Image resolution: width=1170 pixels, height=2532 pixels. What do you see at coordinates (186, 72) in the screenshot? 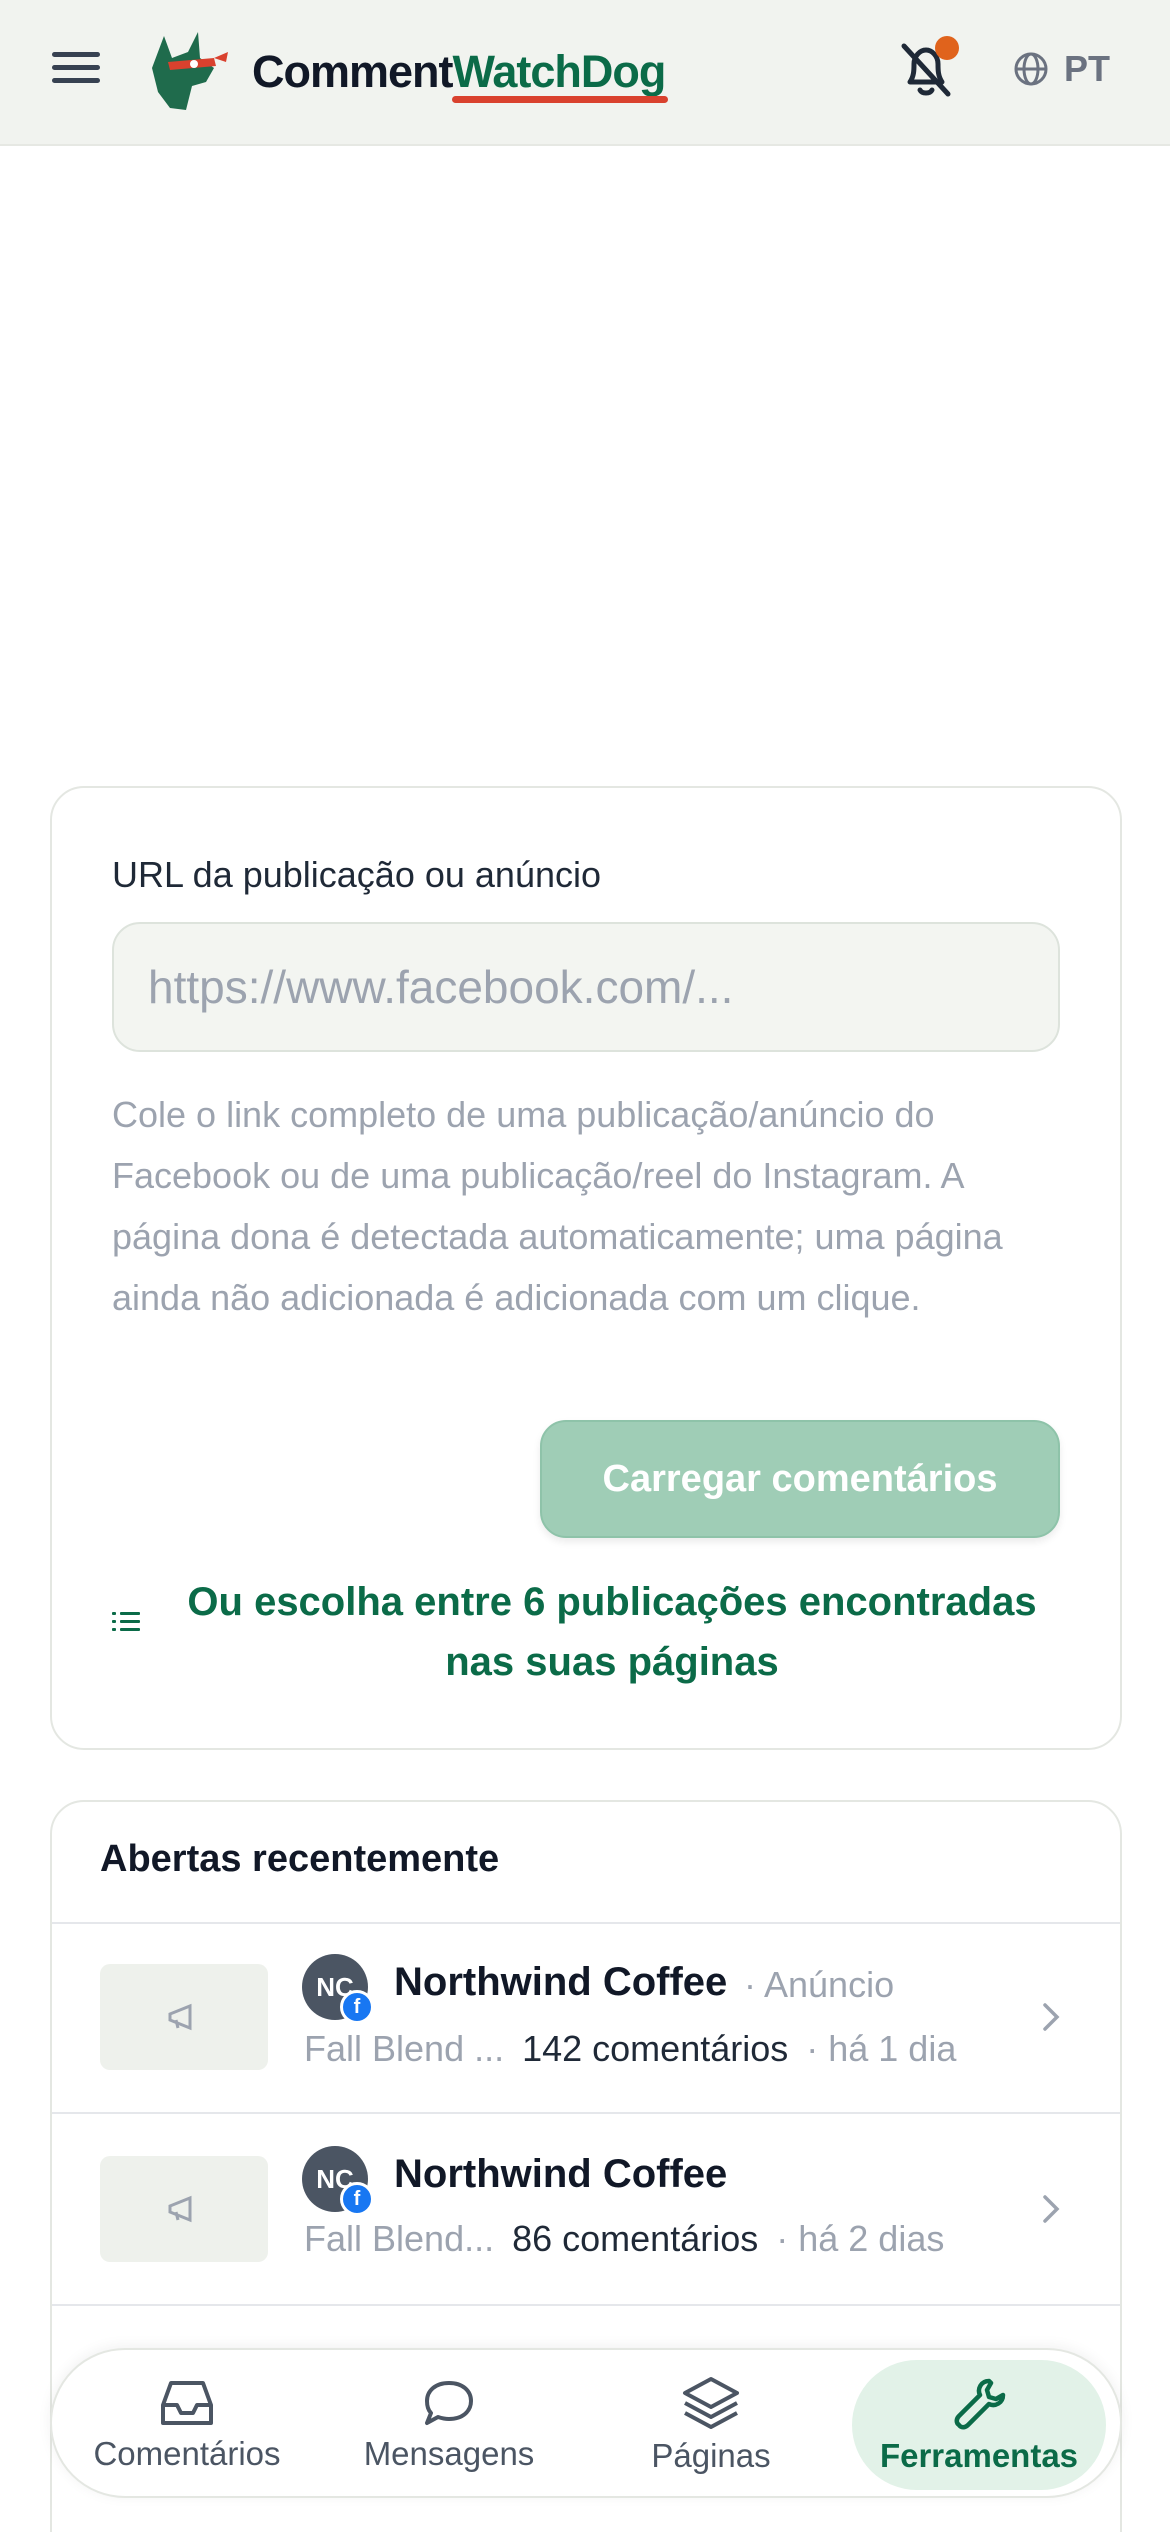
I see `dog-logo` at bounding box center [186, 72].